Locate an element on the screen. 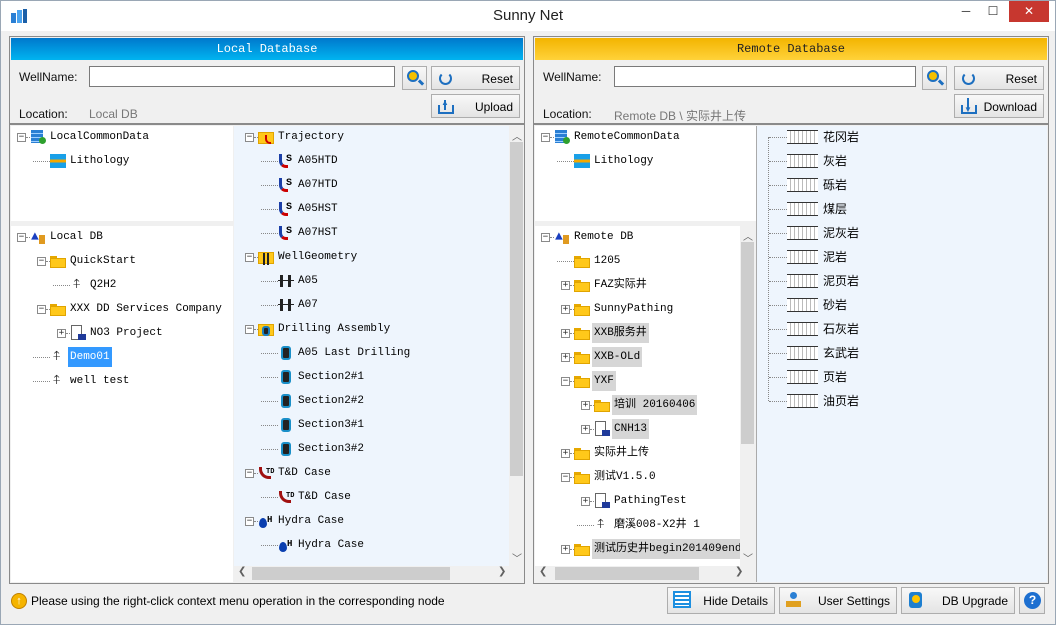 The width and height of the screenshot is (1056, 625). db-upgrade-button: DB Upgrade is located at coordinates (958, 600).